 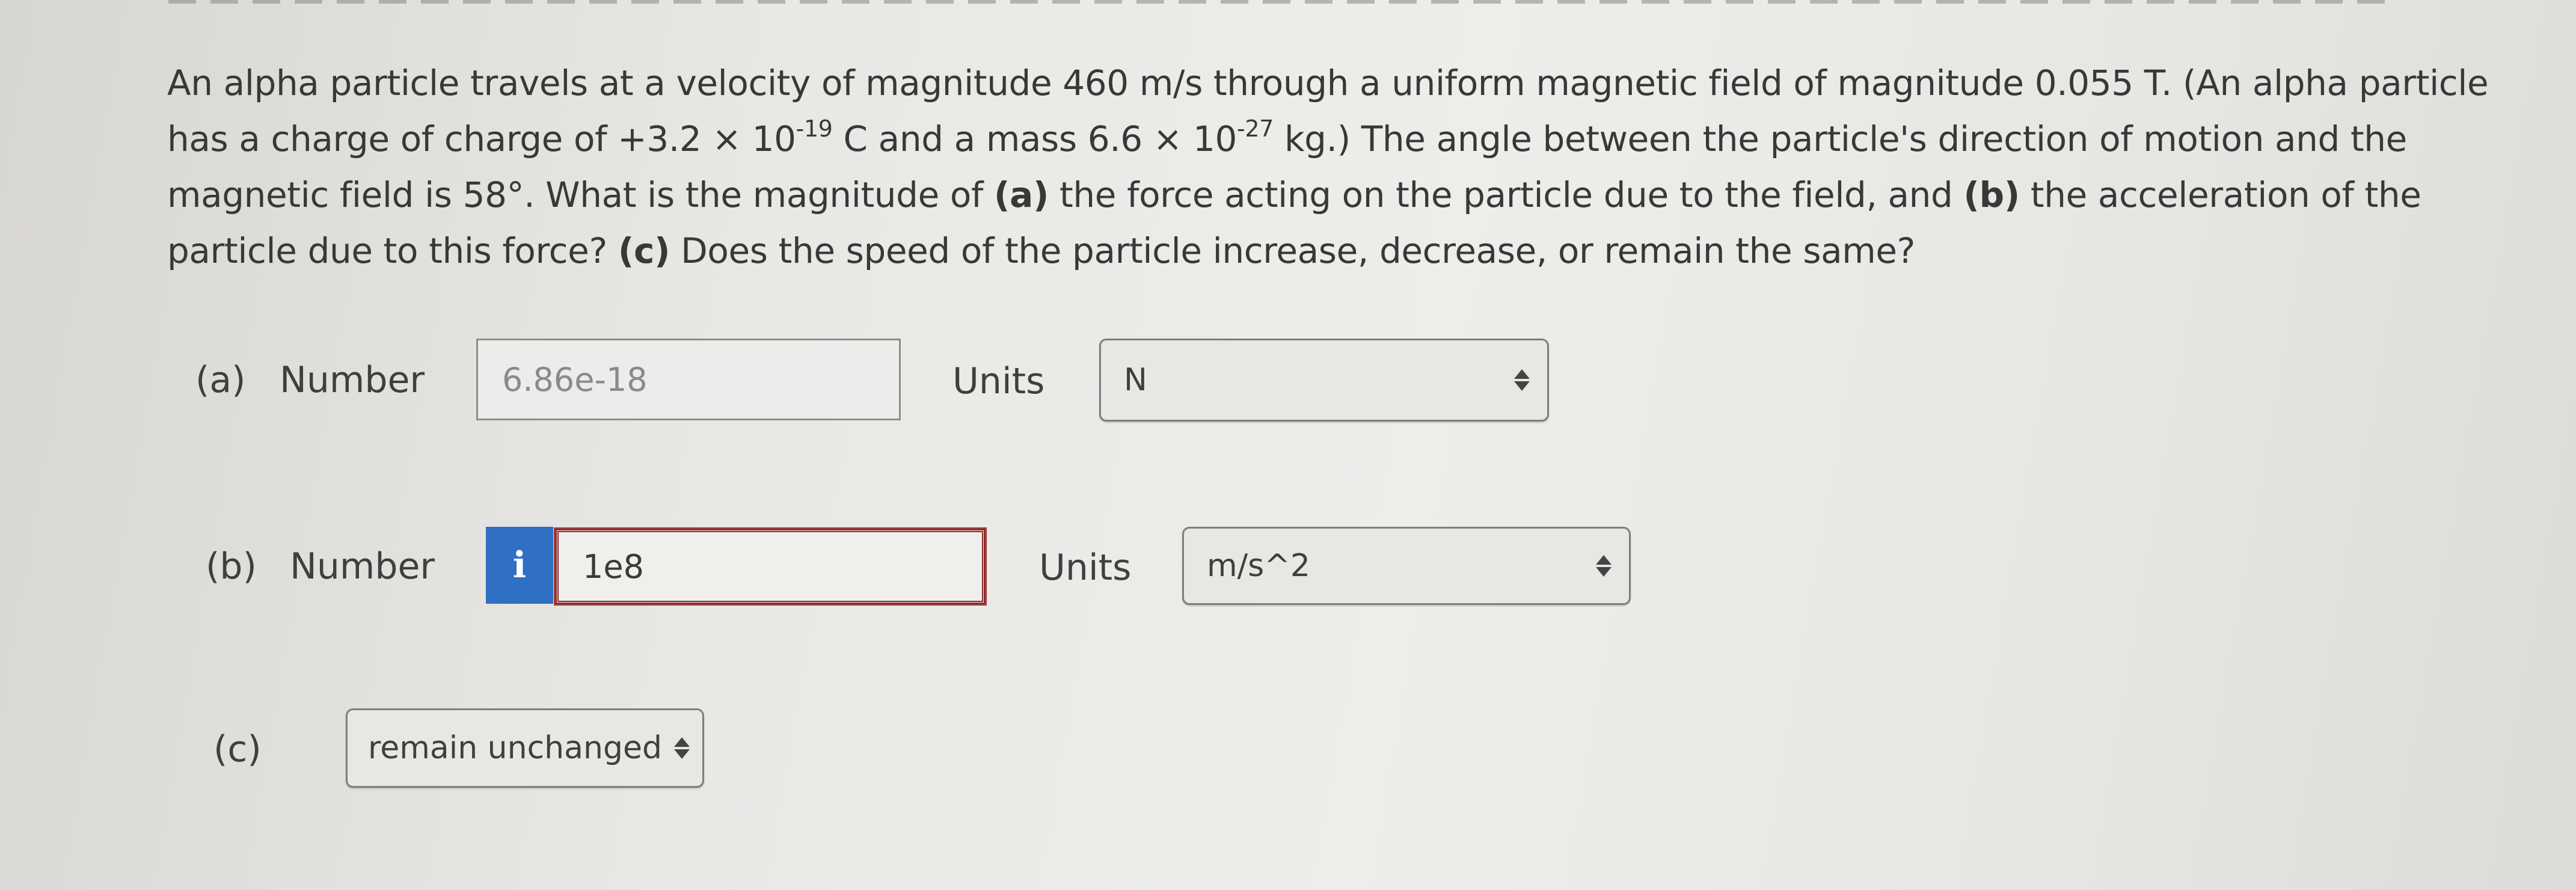 What do you see at coordinates (1280, 2) in the screenshot?
I see `top-dashed-divider` at bounding box center [1280, 2].